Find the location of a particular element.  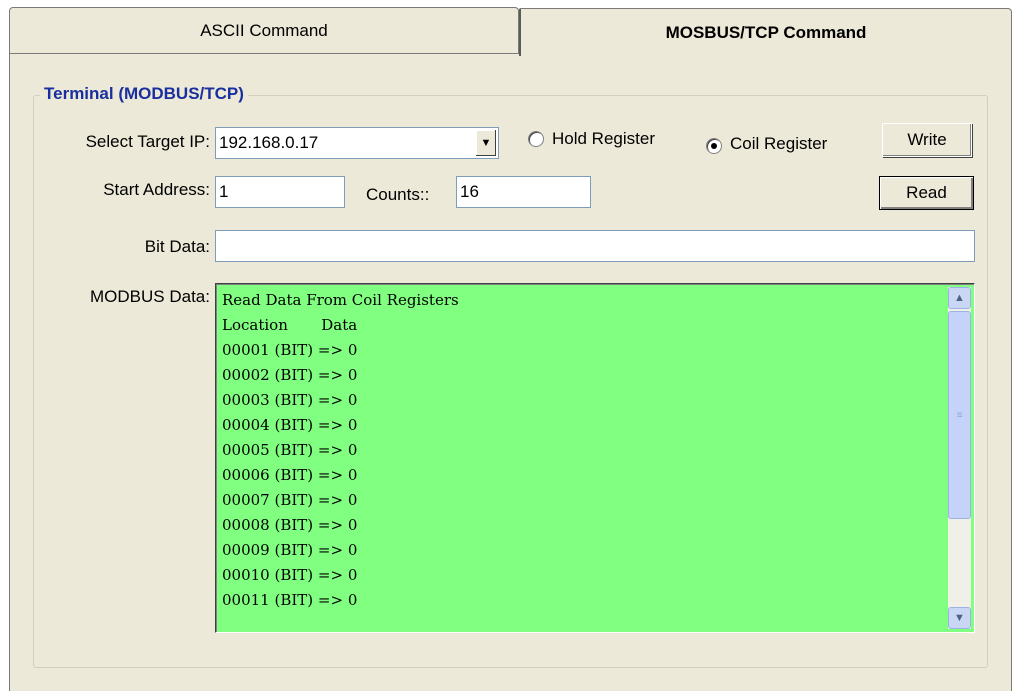

tab-label: MOSBUS/TCP Command is located at coordinates (766, 32).